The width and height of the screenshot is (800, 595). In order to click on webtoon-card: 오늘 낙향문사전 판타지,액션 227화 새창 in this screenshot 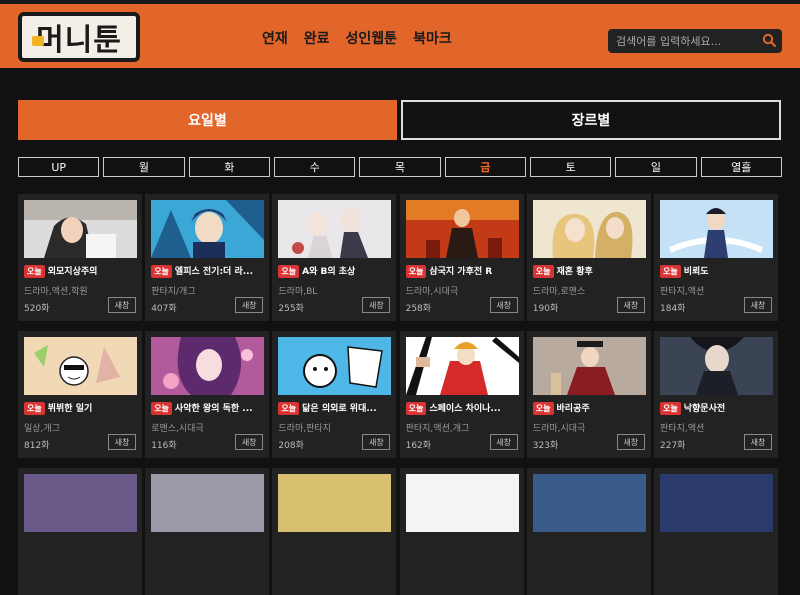, I will do `click(716, 394)`.